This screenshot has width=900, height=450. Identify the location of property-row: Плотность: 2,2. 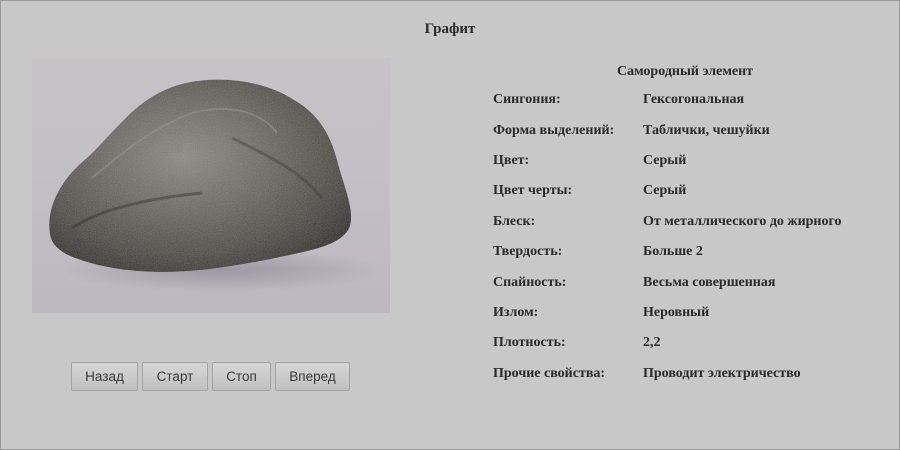
(693, 343).